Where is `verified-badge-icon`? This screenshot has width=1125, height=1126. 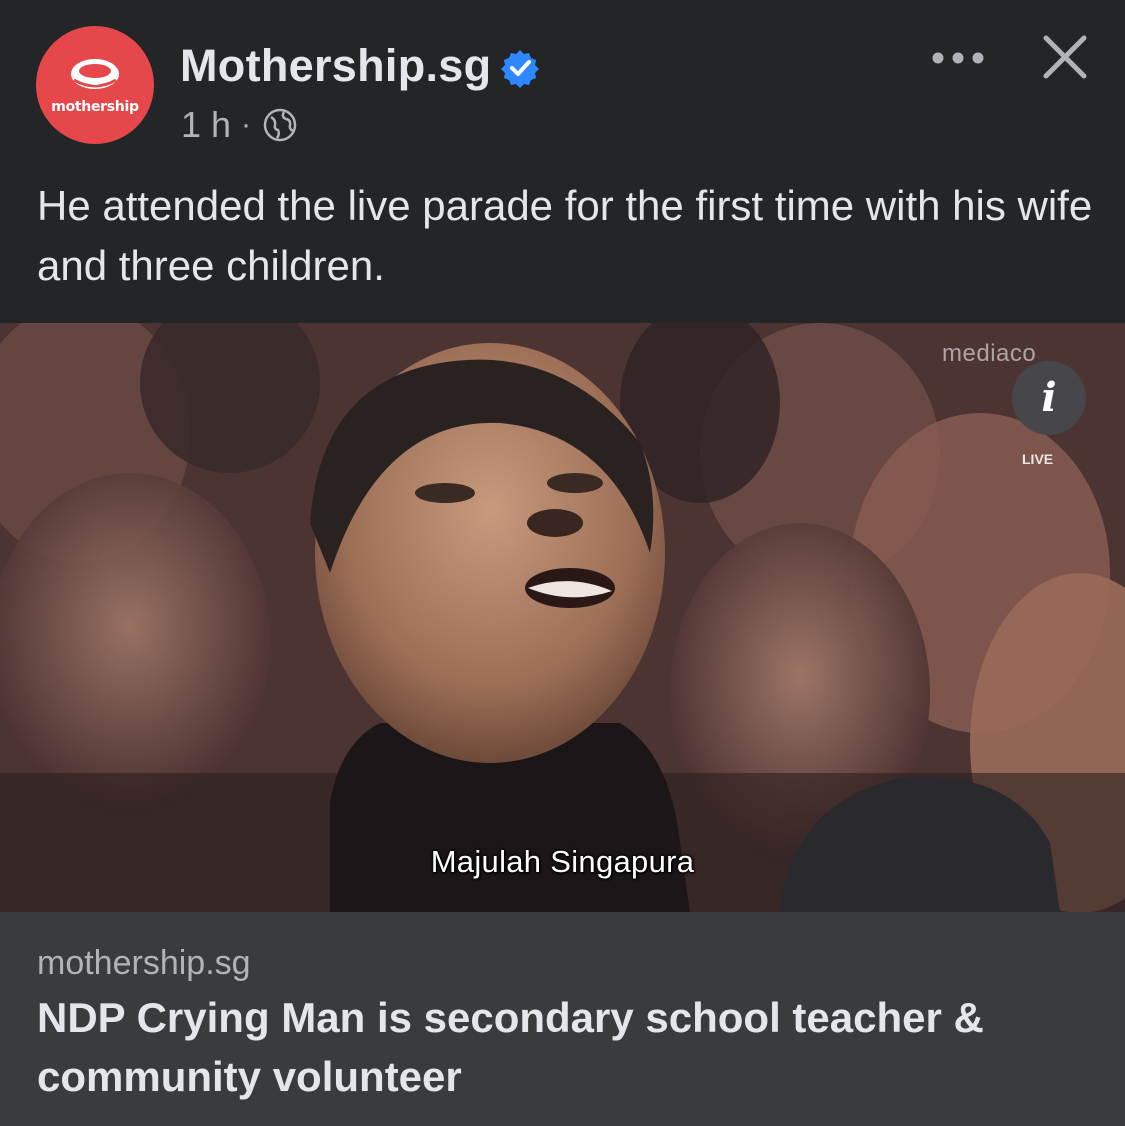 verified-badge-icon is located at coordinates (520, 69).